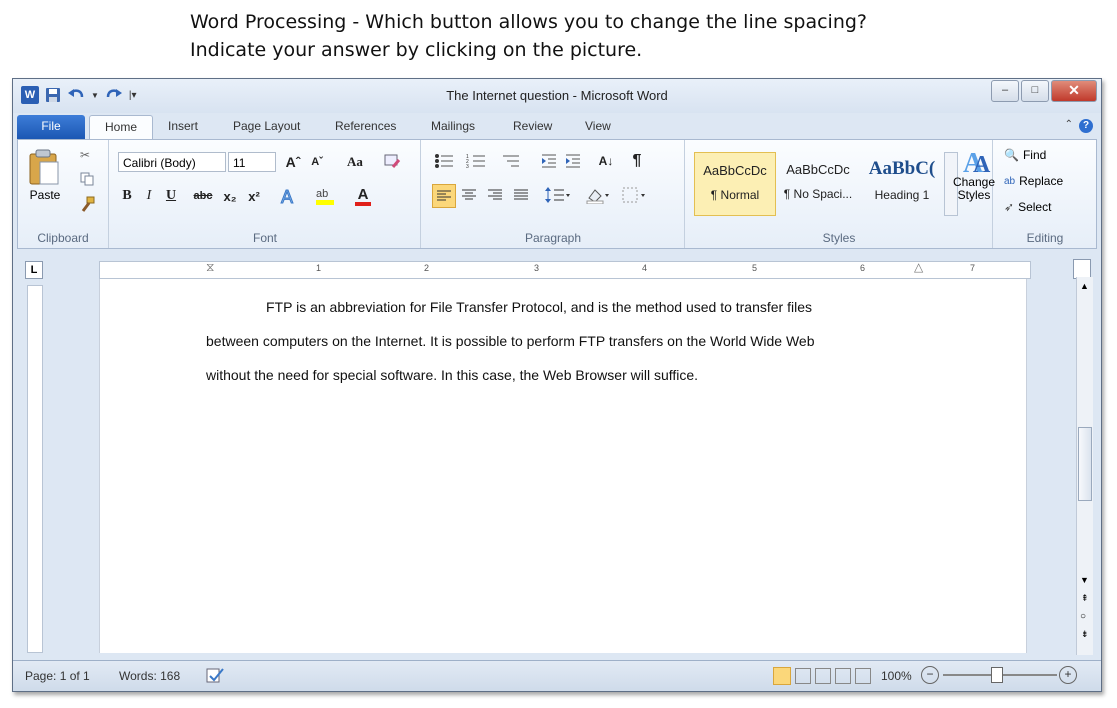 The width and height of the screenshot is (1117, 708). Describe the element at coordinates (598, 195) in the screenshot. I see `shading-icon` at that location.